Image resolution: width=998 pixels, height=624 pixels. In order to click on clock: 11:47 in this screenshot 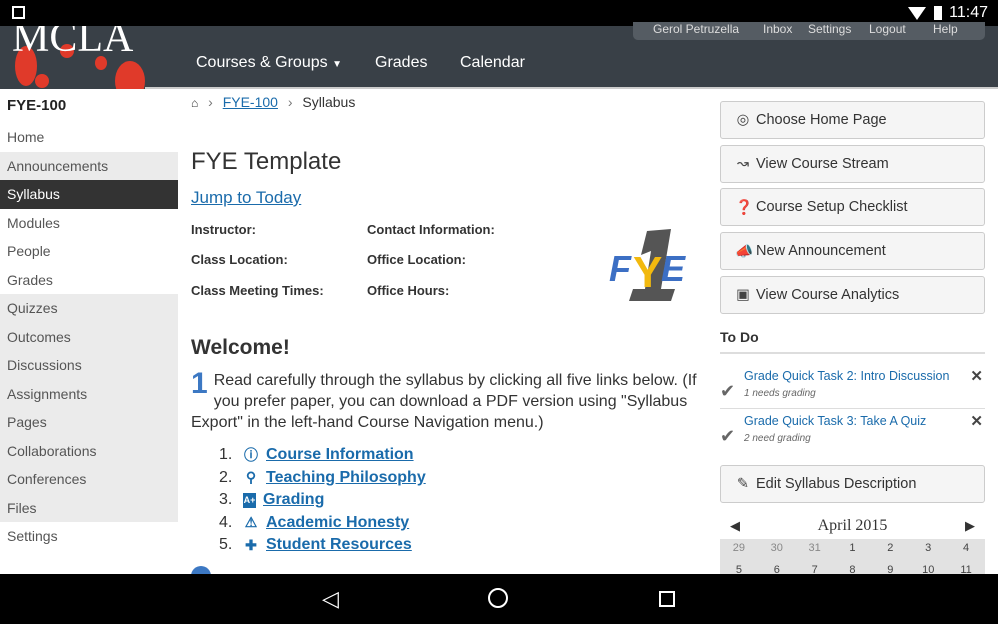, I will do `click(968, 12)`.